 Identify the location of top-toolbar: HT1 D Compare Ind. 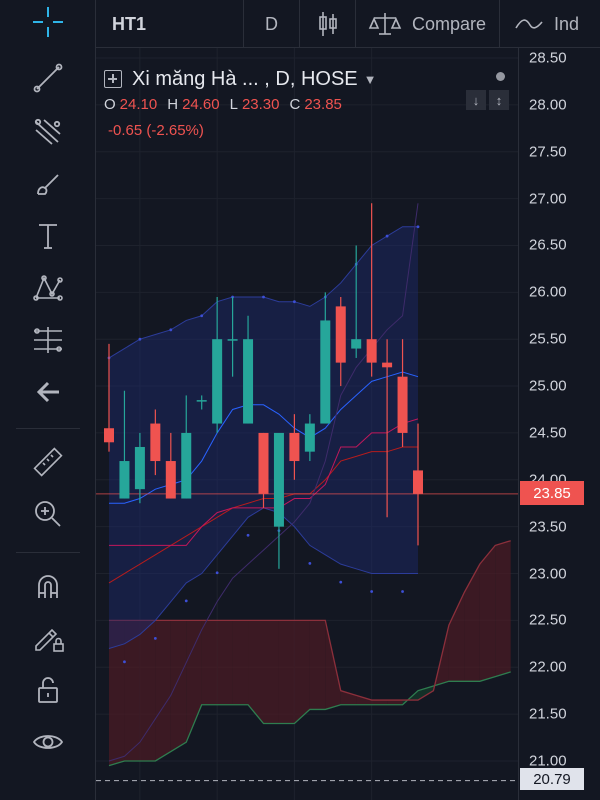
(348, 24).